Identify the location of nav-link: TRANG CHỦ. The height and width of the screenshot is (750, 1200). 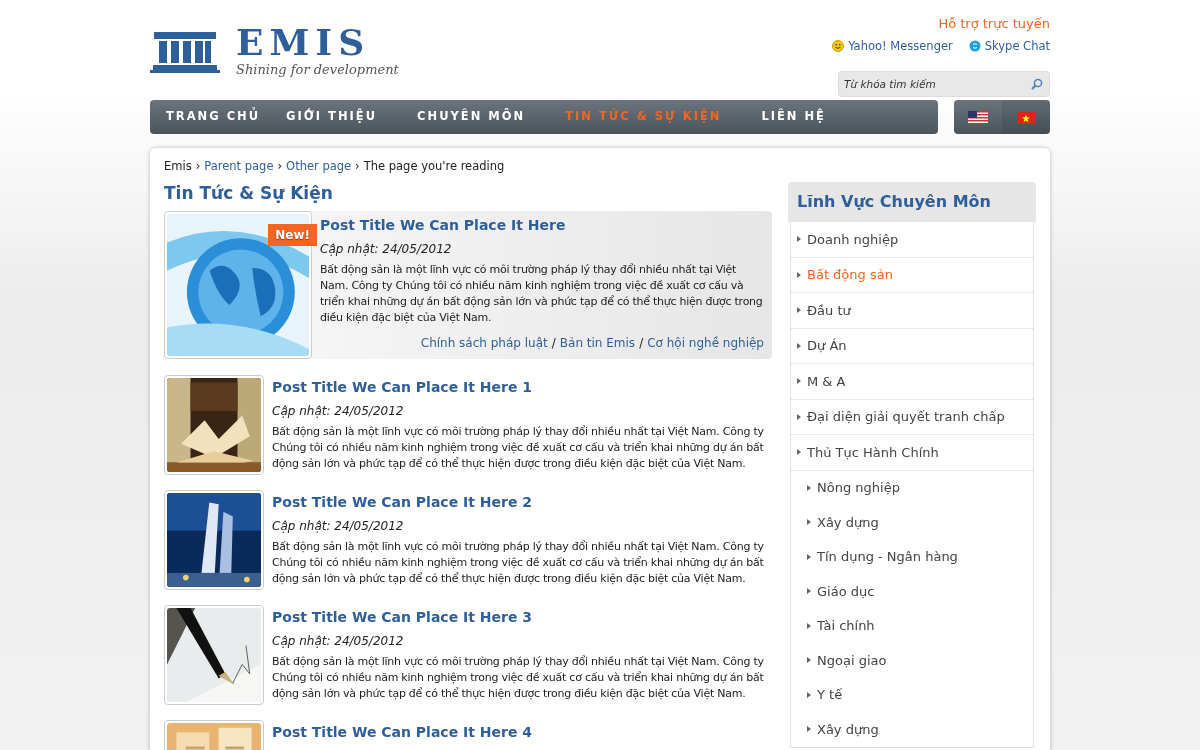
(213, 117).